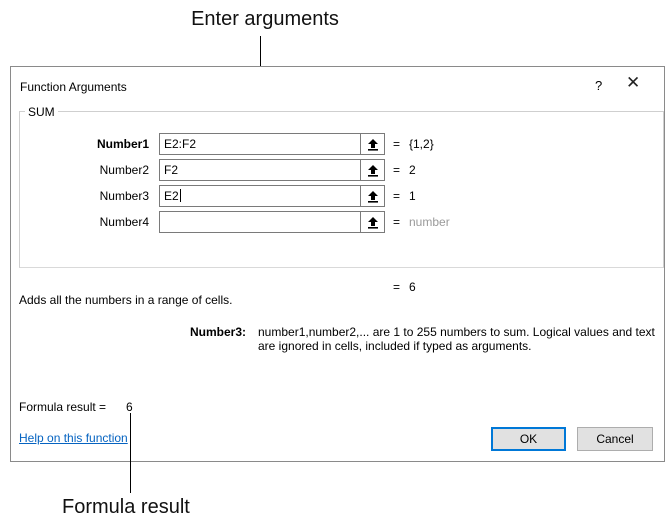  What do you see at coordinates (124, 196) in the screenshot?
I see `arg-label-number3: Number3` at bounding box center [124, 196].